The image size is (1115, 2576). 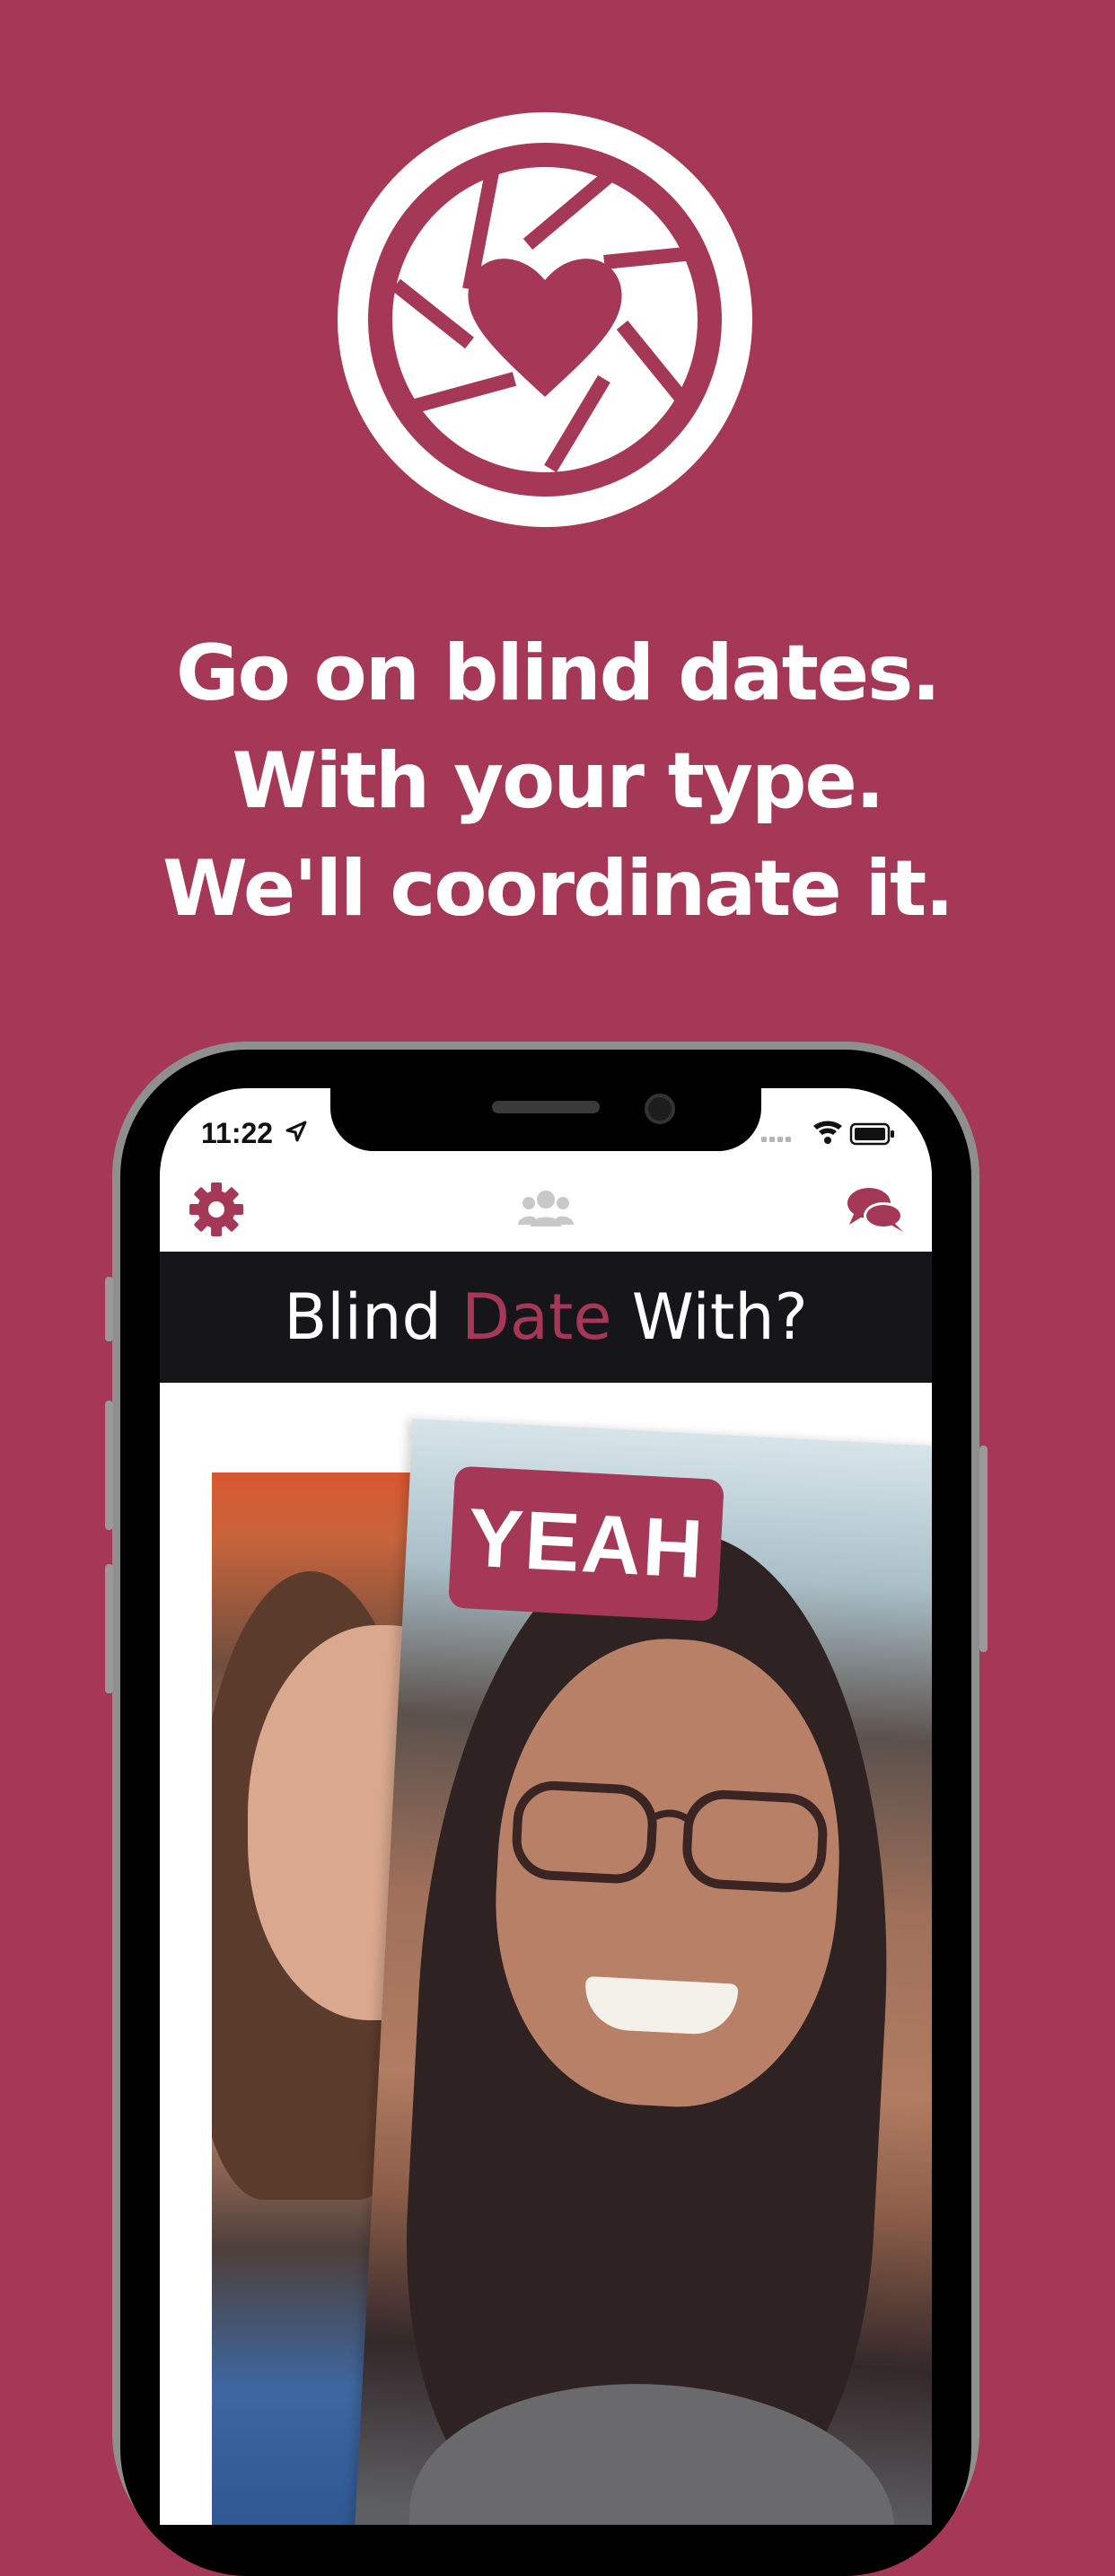 What do you see at coordinates (871, 1134) in the screenshot?
I see `battery-icon` at bounding box center [871, 1134].